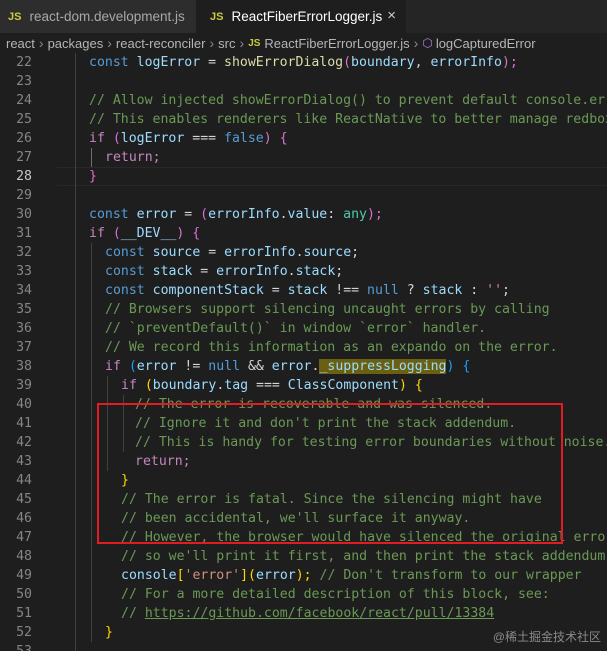  Describe the element at coordinates (24, 347) in the screenshot. I see `line-number: 37` at that location.